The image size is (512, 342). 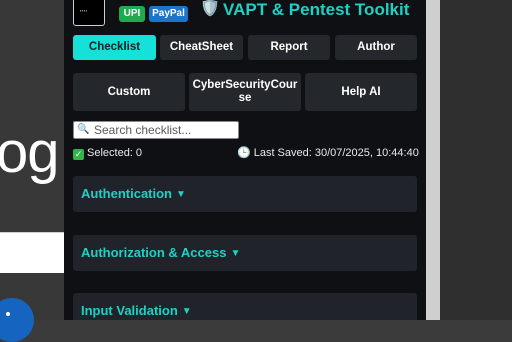 What do you see at coordinates (289, 47) in the screenshot?
I see `tab-report: Report` at bounding box center [289, 47].